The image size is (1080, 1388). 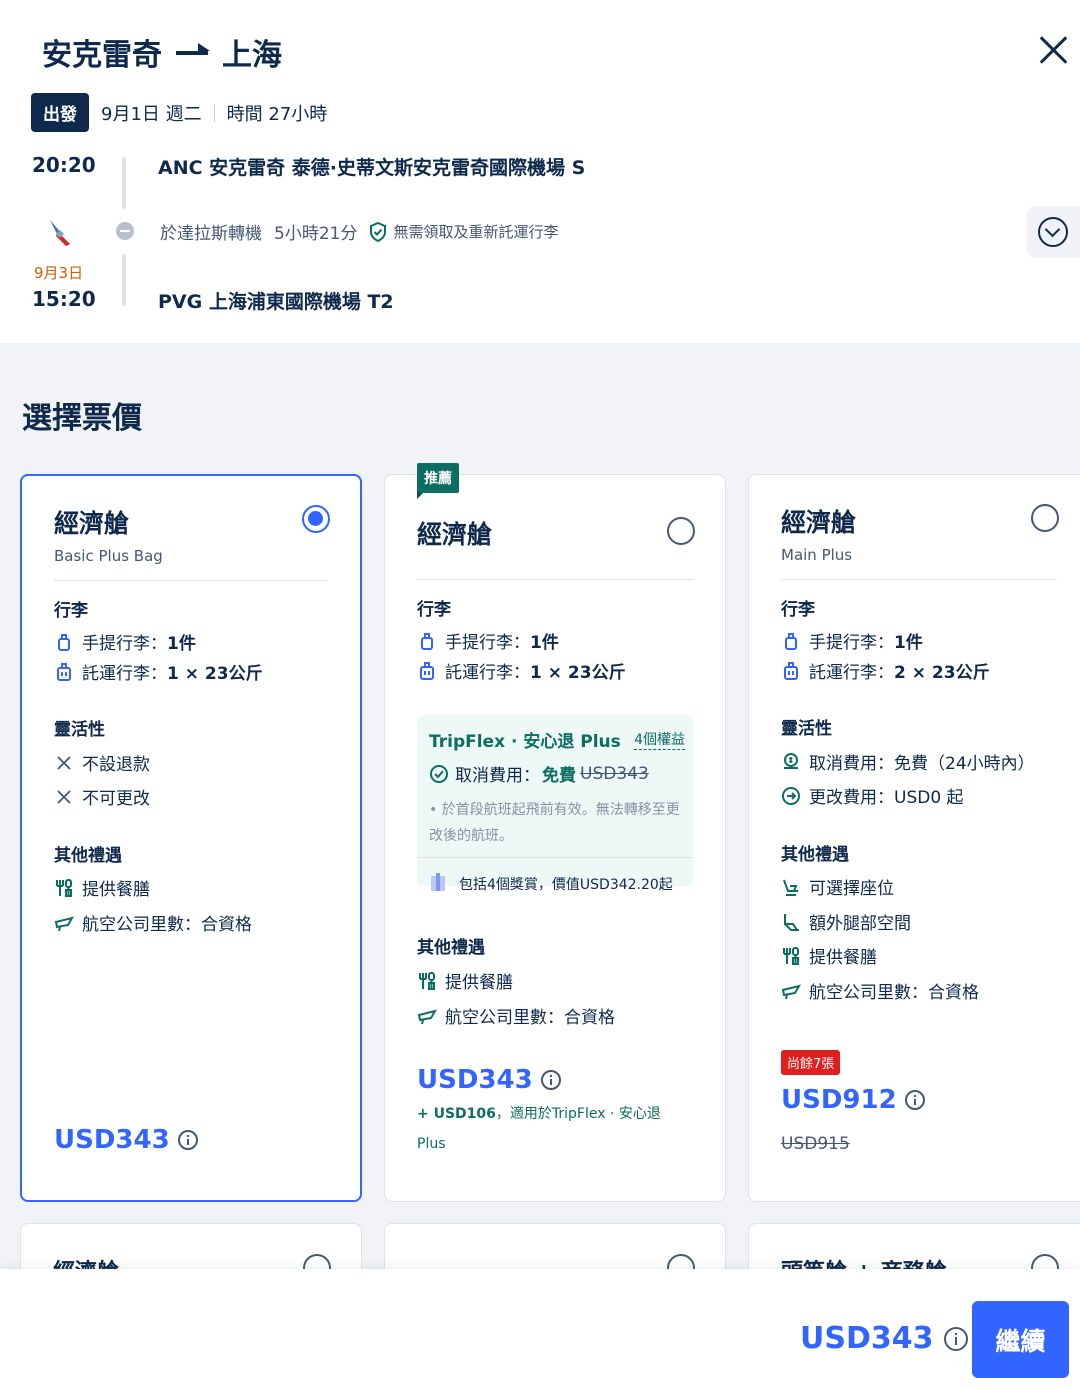 What do you see at coordinates (578, 1114) in the screenshot?
I see `addon-text: ，適用於TripFlex · 安心退` at bounding box center [578, 1114].